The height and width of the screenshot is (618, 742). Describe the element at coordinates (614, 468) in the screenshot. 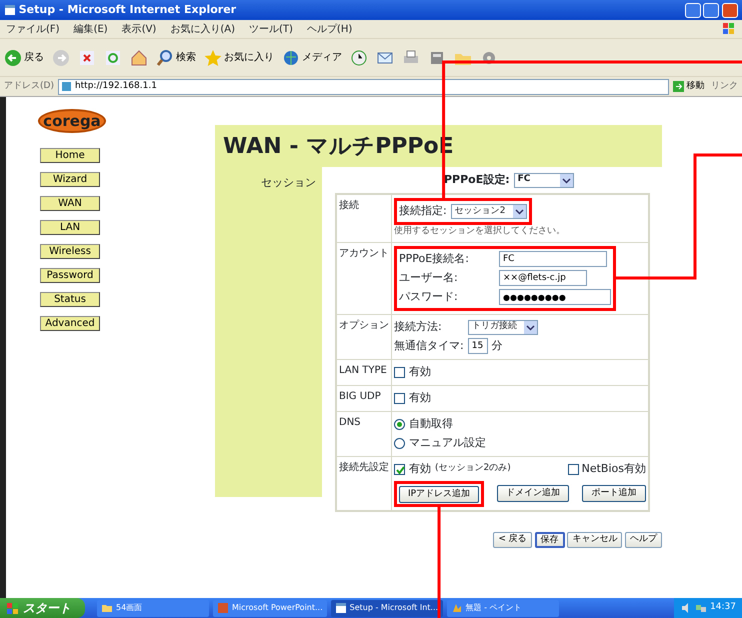

I see `checkbox-label: NetBios有効` at that location.